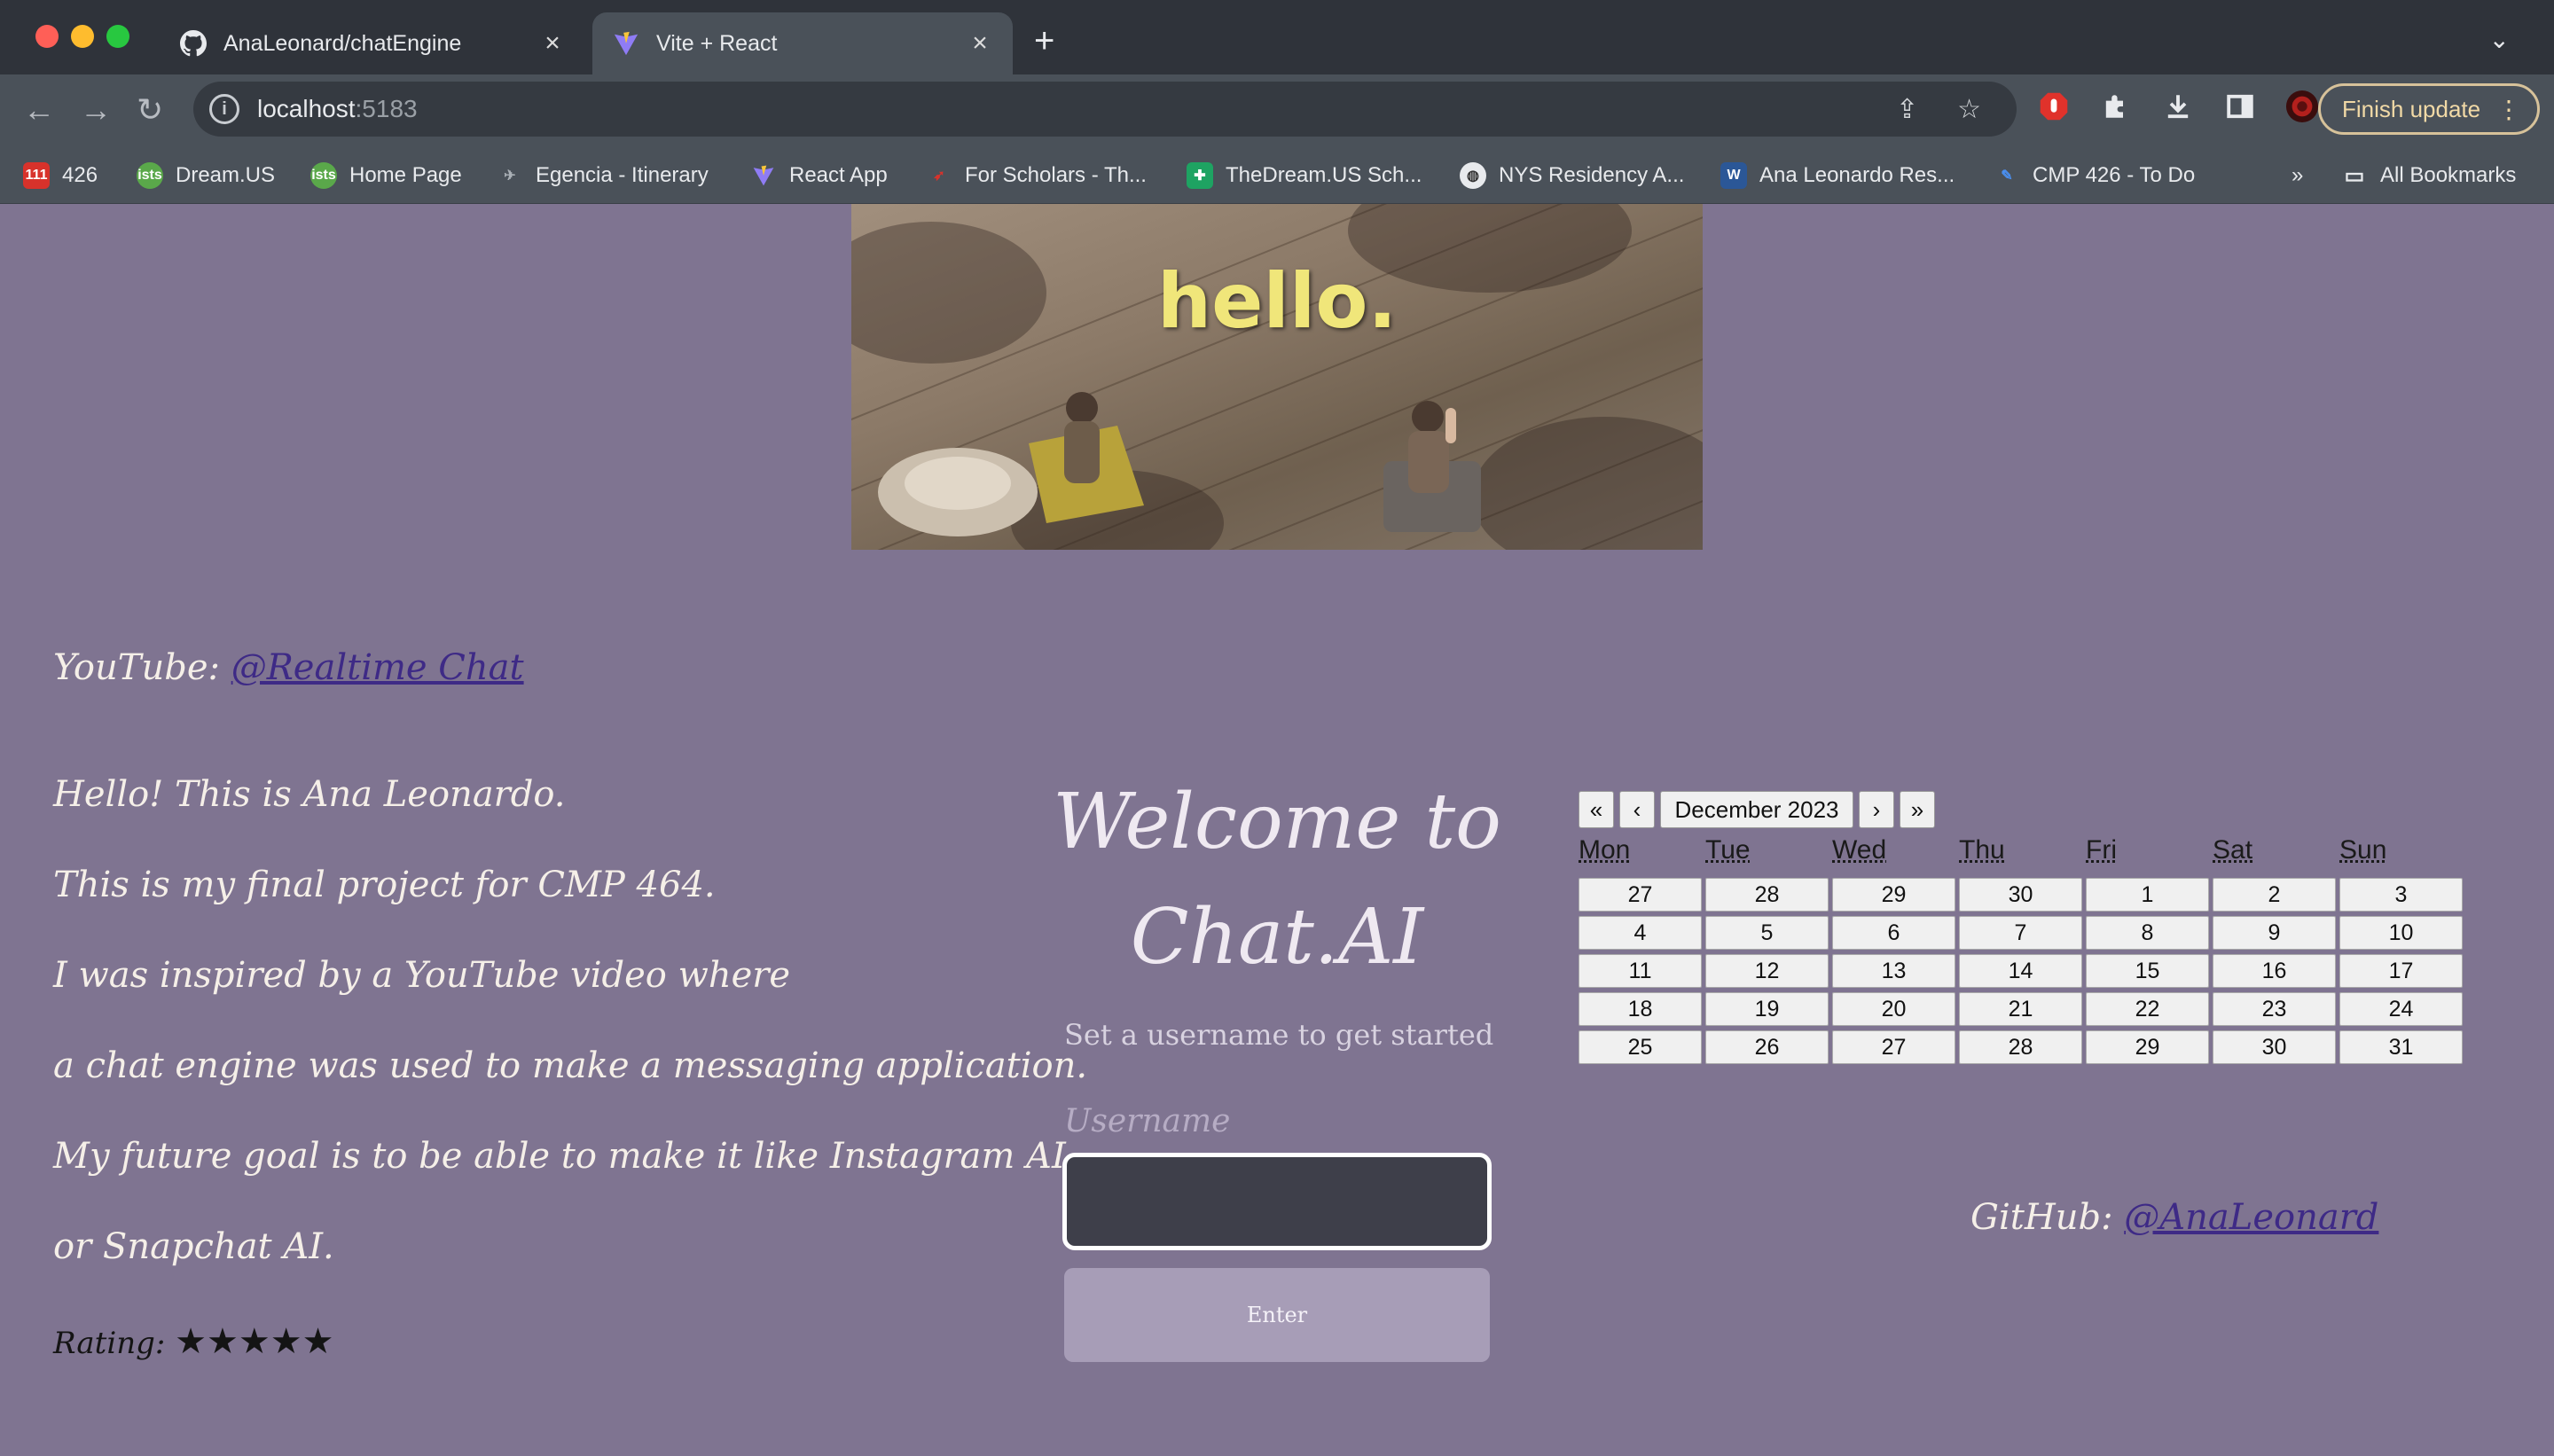 This screenshot has width=2554, height=1456. Describe the element at coordinates (2178, 106) in the screenshot. I see `download-icon` at that location.